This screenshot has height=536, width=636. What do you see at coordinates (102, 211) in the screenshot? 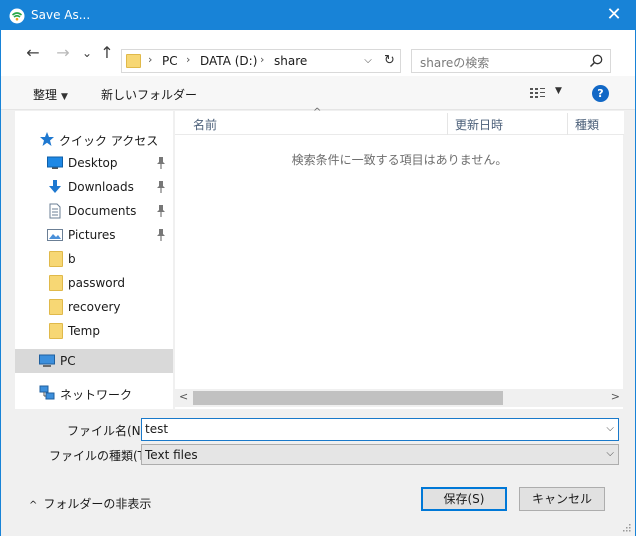
I see `sidebar-item-label: Documents` at bounding box center [102, 211].